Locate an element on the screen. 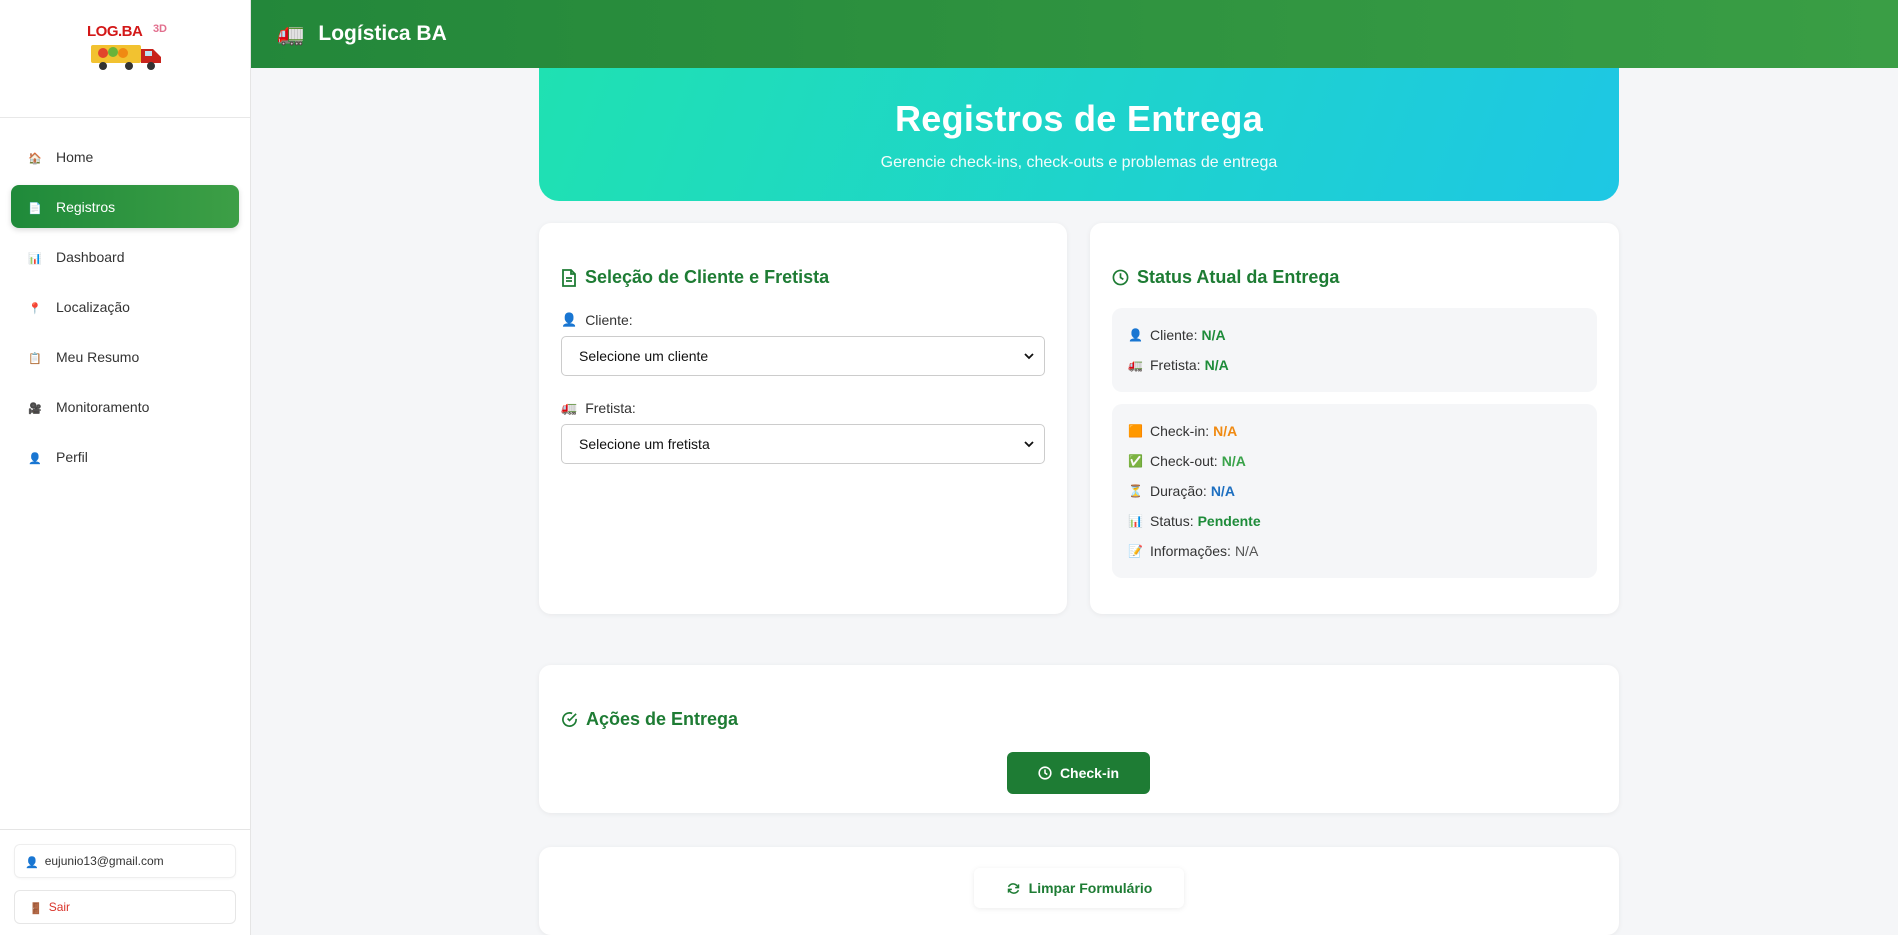 The width and height of the screenshot is (1898, 935). sidebar-item-label: Home is located at coordinates (75, 156).